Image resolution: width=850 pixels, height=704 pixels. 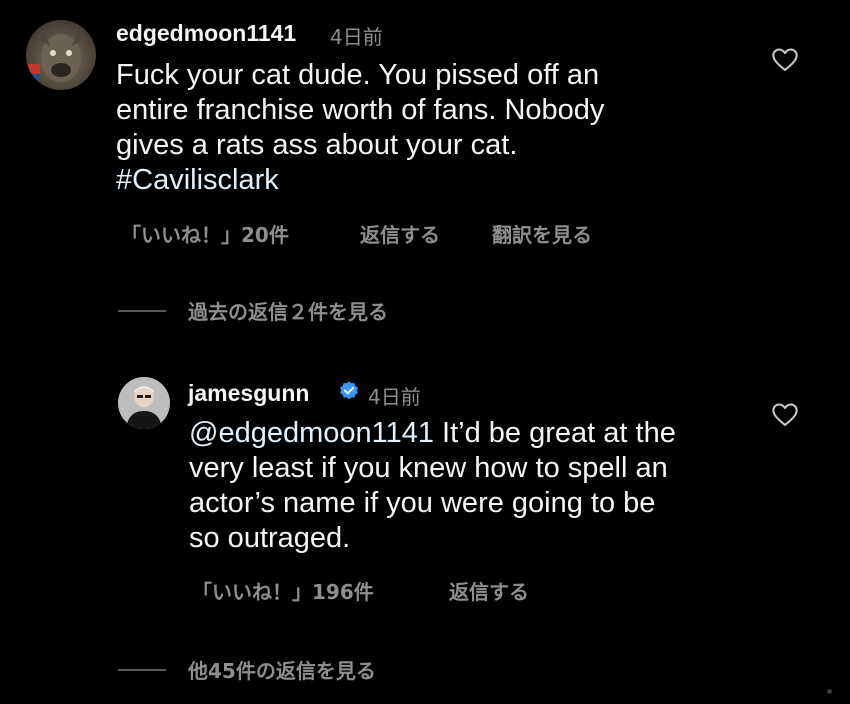 I want to click on view-previous-replies-label: 過去の返信２件を見る, so click(x=288, y=312).